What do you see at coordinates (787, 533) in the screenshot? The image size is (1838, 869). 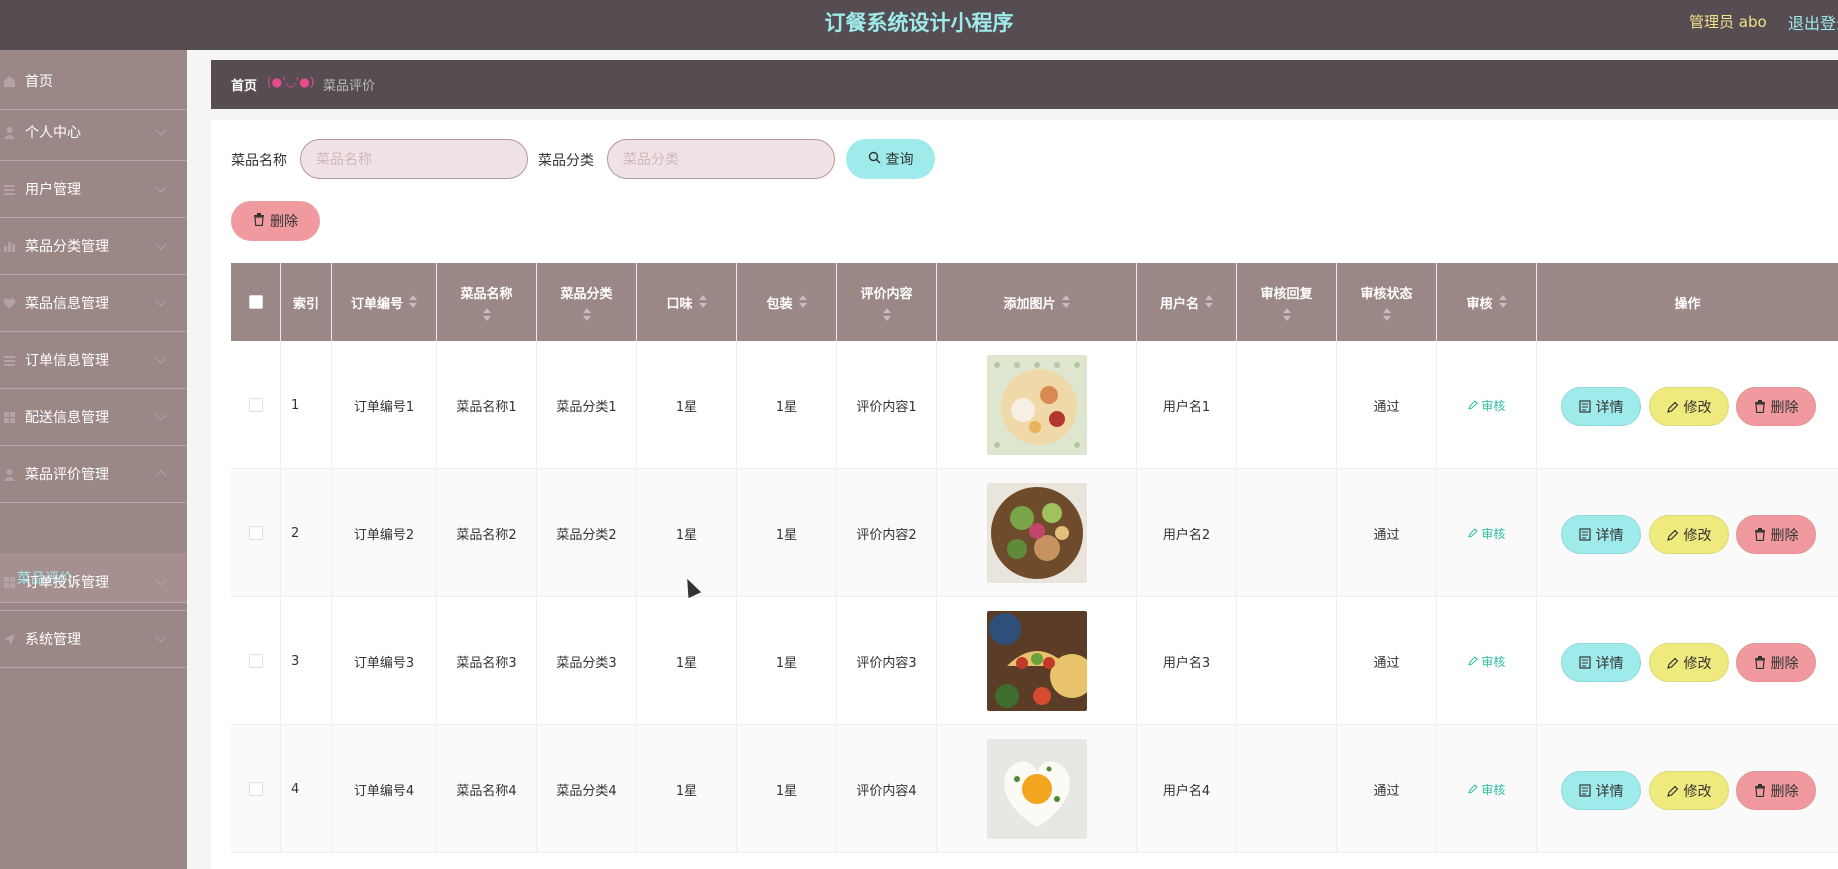 I see `cell-packaging: 1星` at bounding box center [787, 533].